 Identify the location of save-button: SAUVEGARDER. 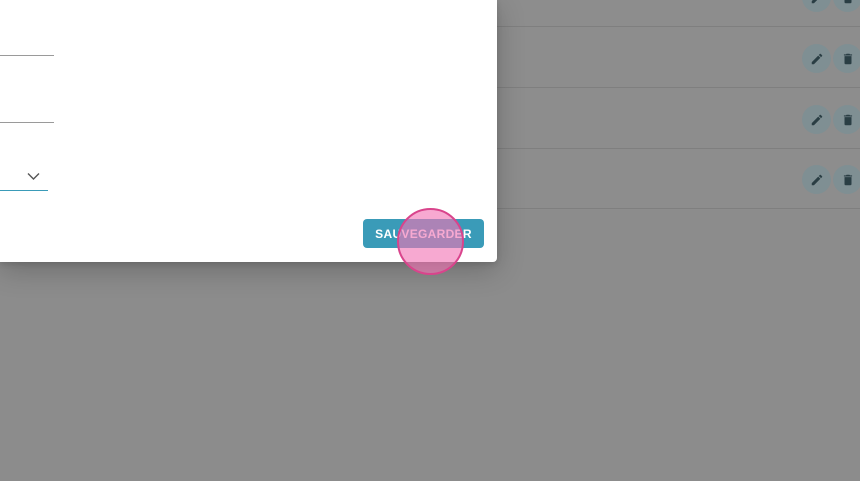
(423, 233).